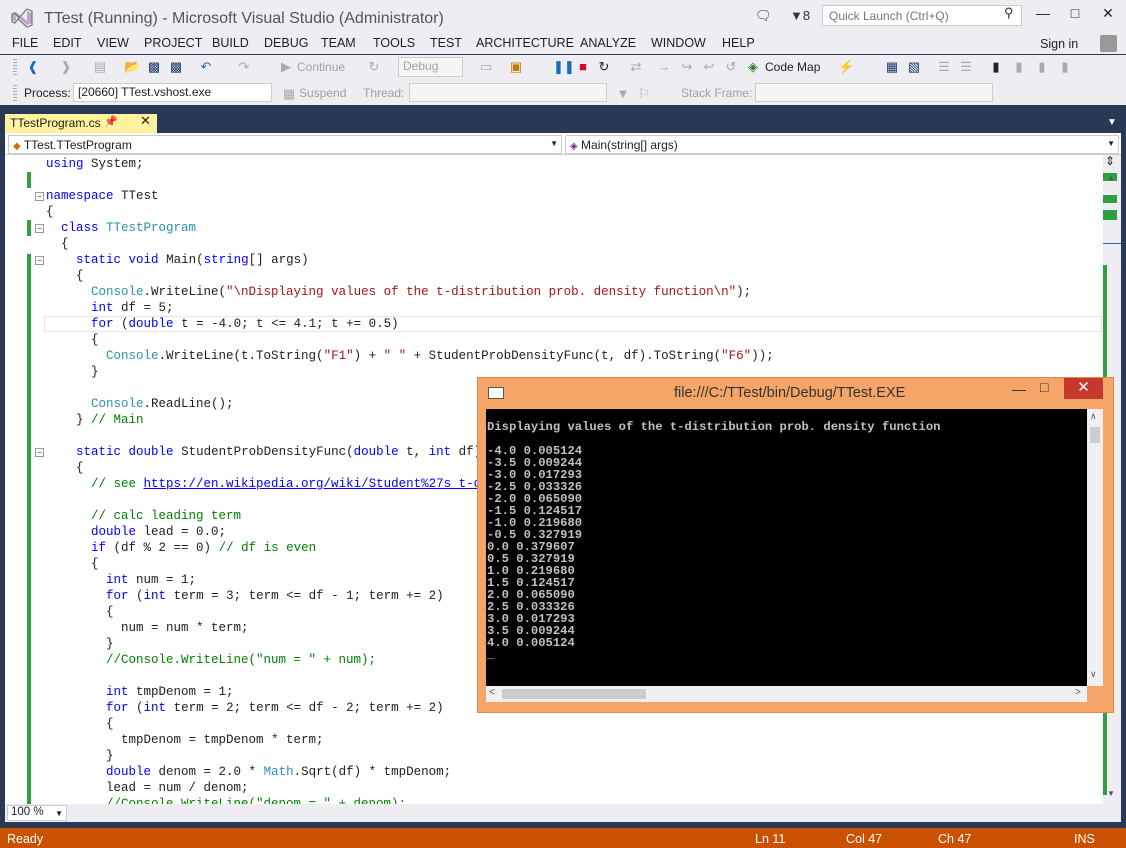  Describe the element at coordinates (286, 43) in the screenshot. I see `menu-debug: DEBUG` at that location.